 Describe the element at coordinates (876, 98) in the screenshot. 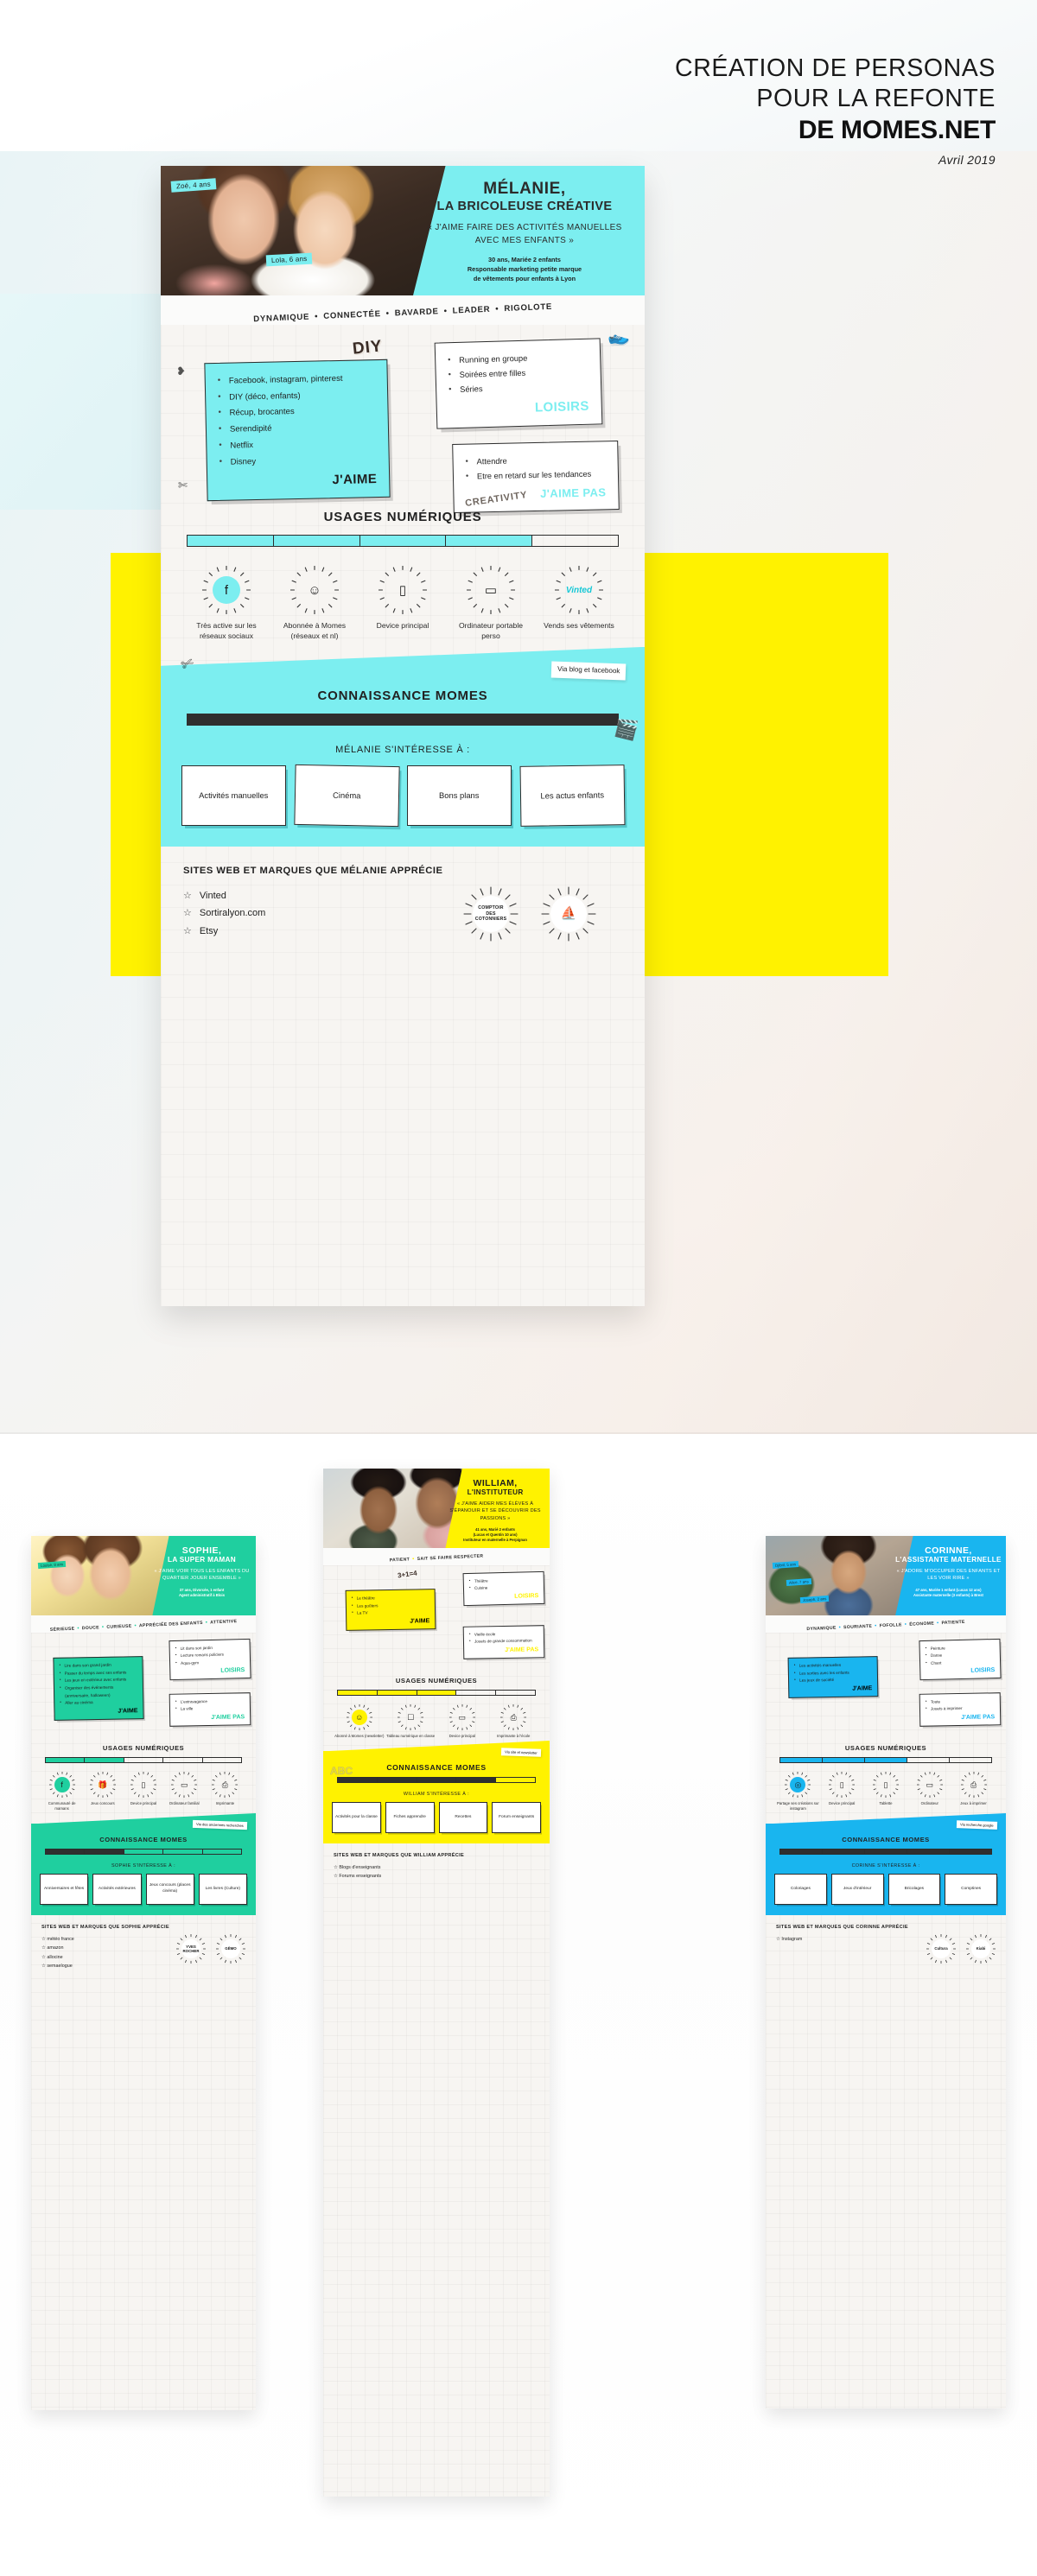

I see `title-line-2: POUR LA REFONTE` at that location.